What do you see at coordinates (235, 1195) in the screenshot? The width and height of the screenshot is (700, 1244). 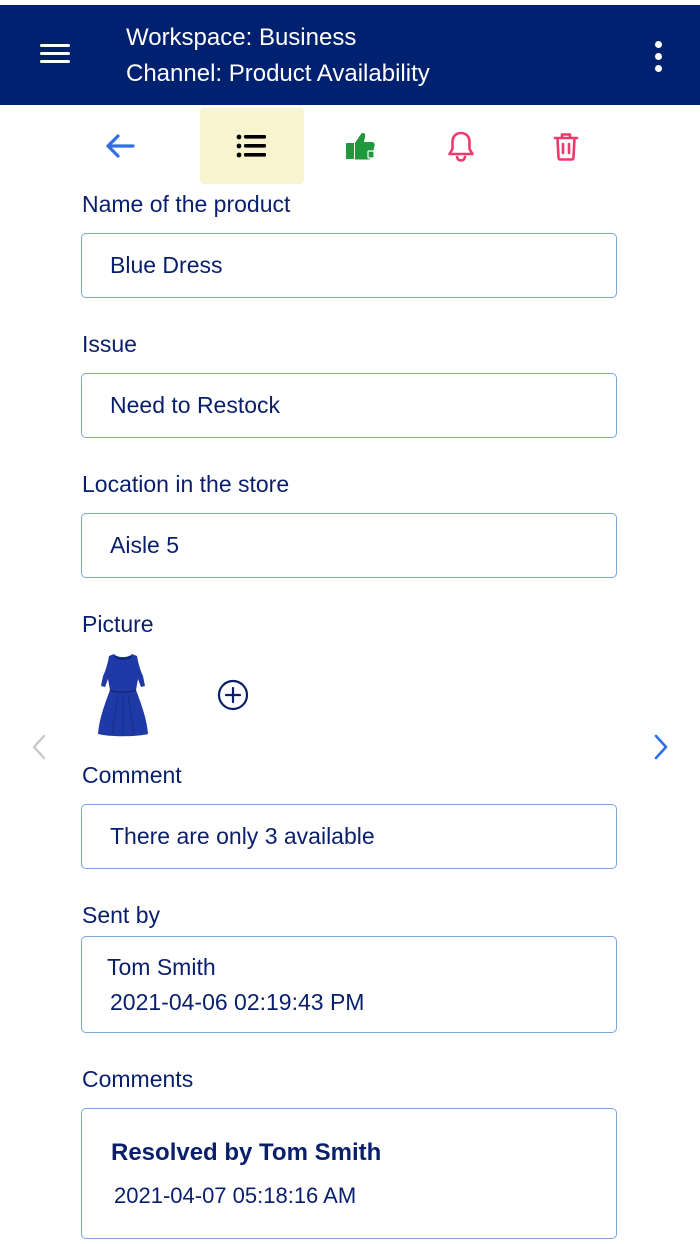 I see `comment-timestamp: 2021-04-07 05:18:16 AM` at bounding box center [235, 1195].